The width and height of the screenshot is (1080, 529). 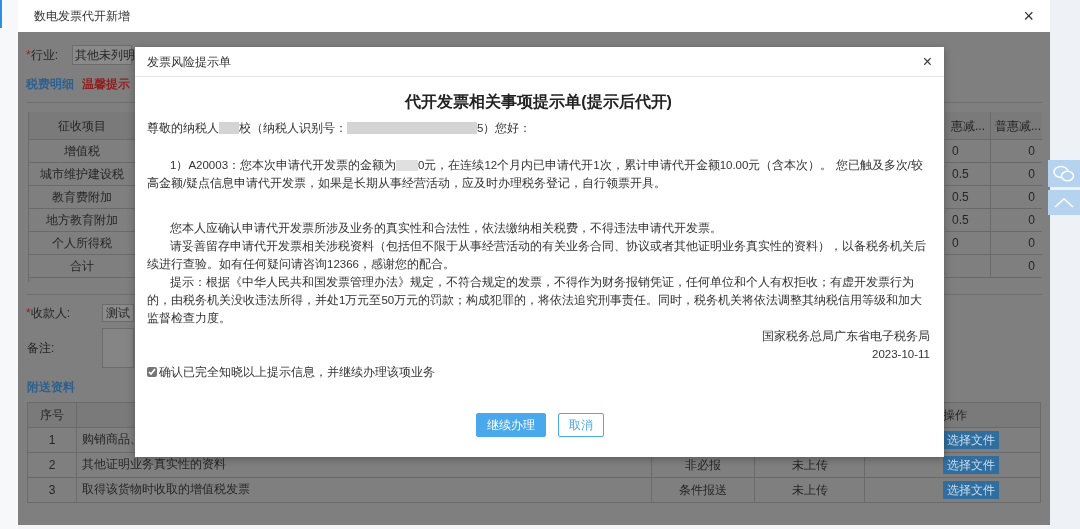 What do you see at coordinates (446, 228) in the screenshot?
I see `notice-paragraph: 您本人应确认申请代开发票所涉及业务的真实性和合法性，依法缴纳相关税费，不得违法申请代开发票。` at bounding box center [446, 228].